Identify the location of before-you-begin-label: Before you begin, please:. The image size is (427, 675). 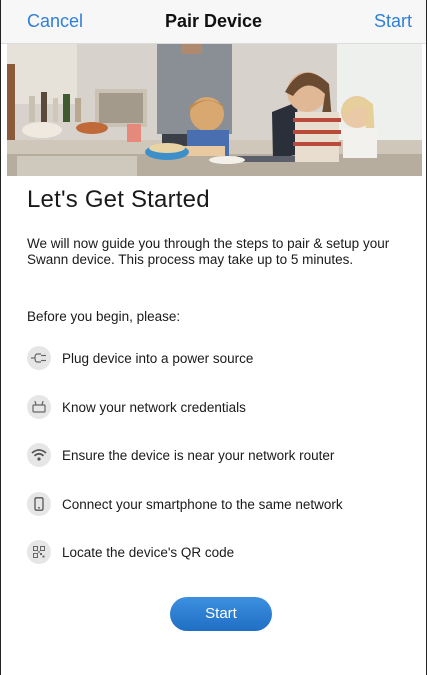
(104, 316).